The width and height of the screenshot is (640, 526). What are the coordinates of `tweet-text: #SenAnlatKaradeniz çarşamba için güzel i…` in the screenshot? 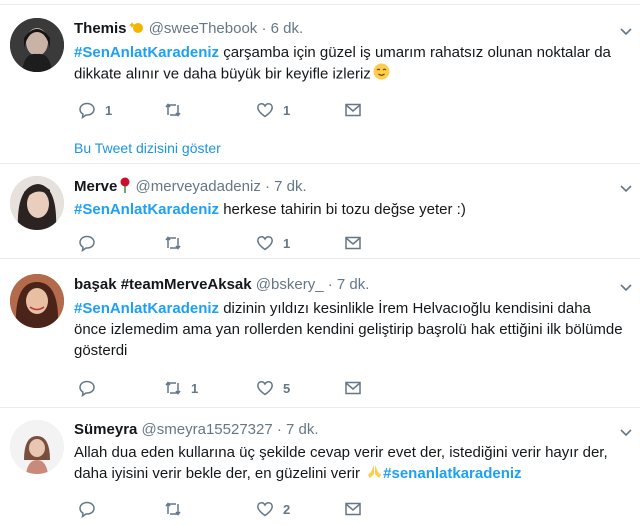 It's located at (350, 64).